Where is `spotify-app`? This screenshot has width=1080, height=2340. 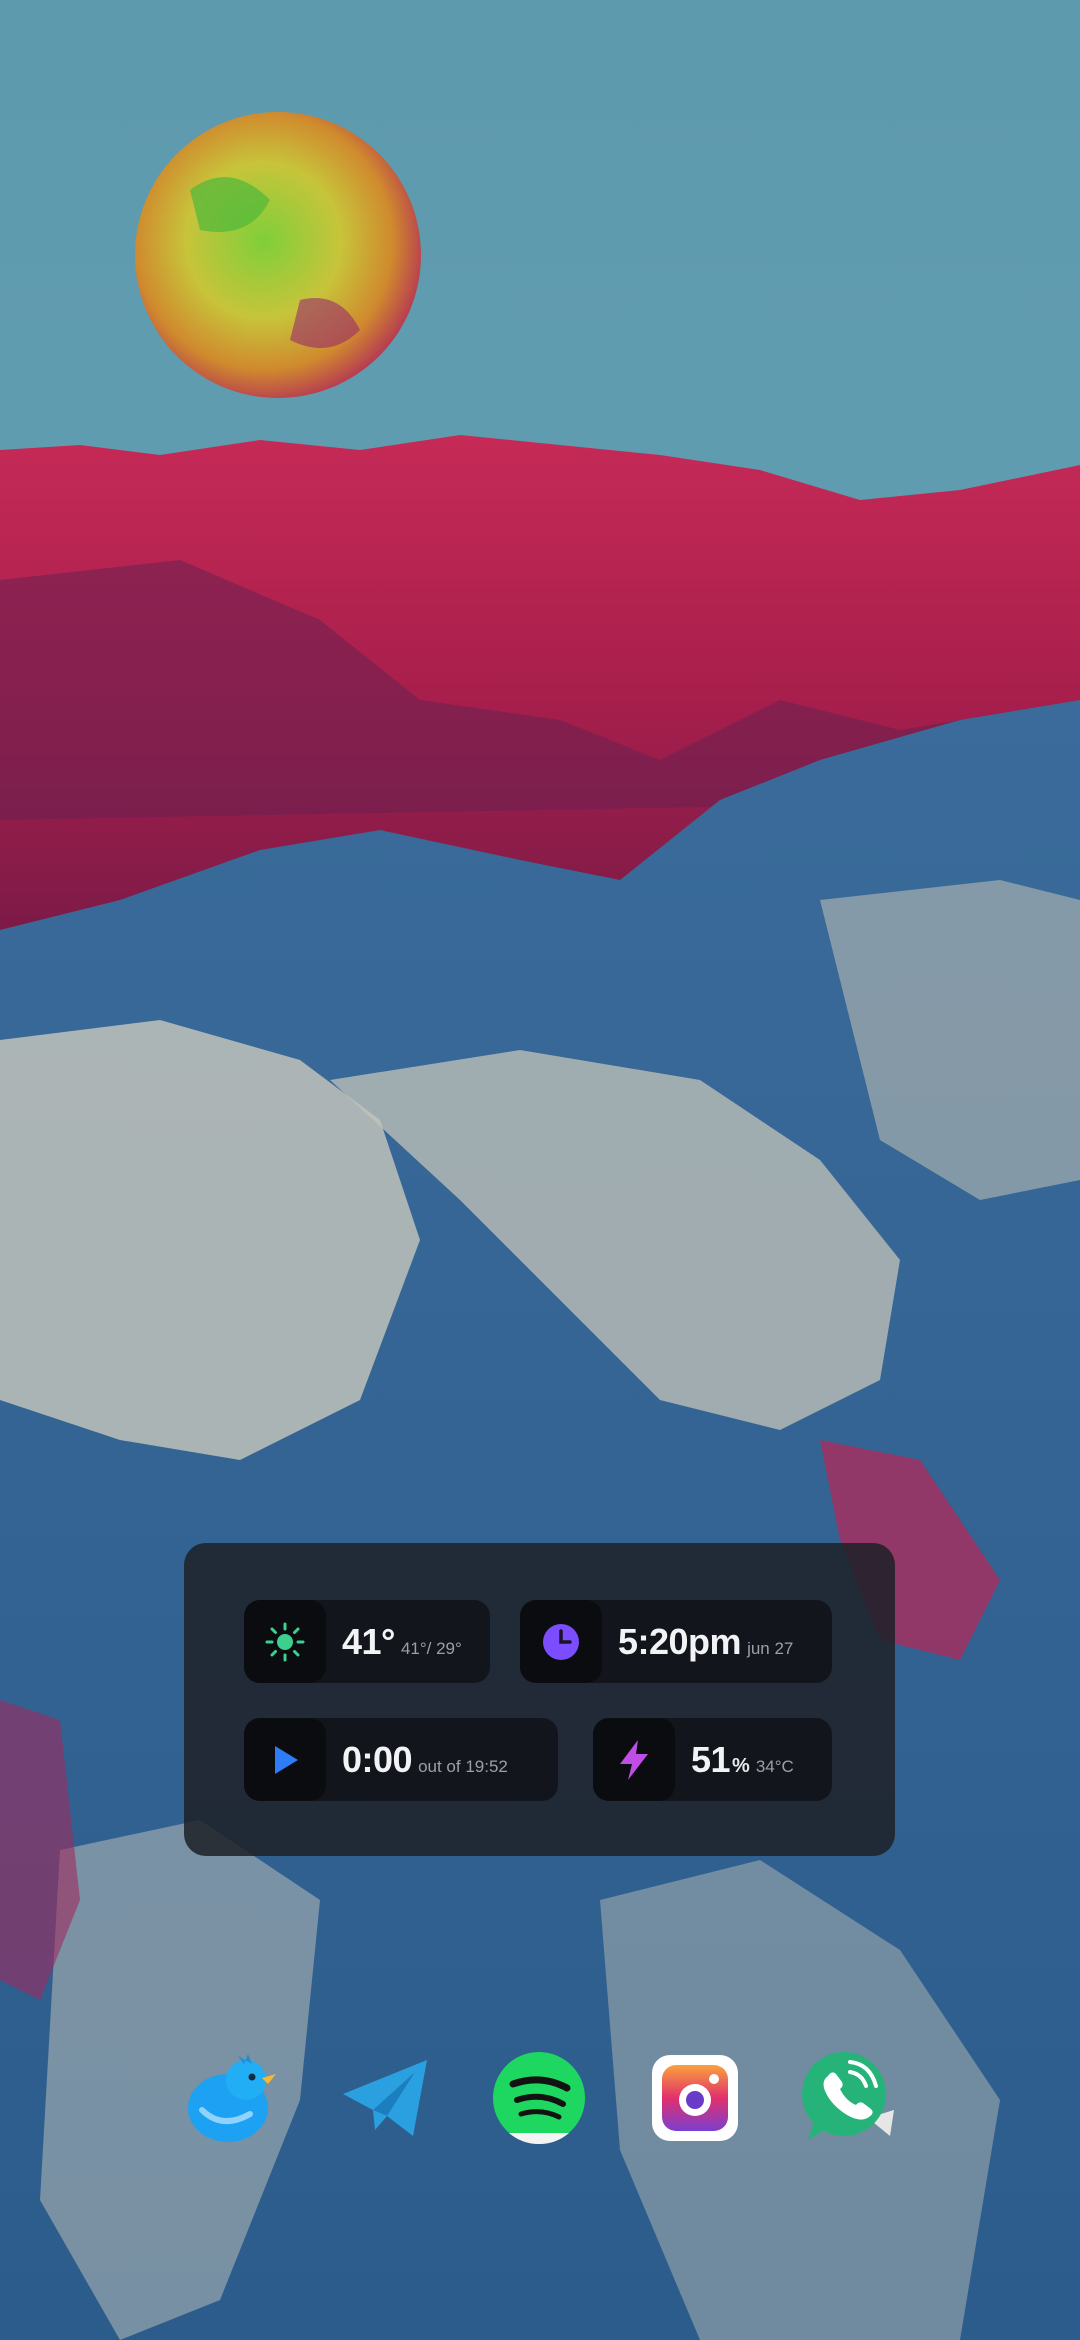
spotify-app is located at coordinates (539, 2098).